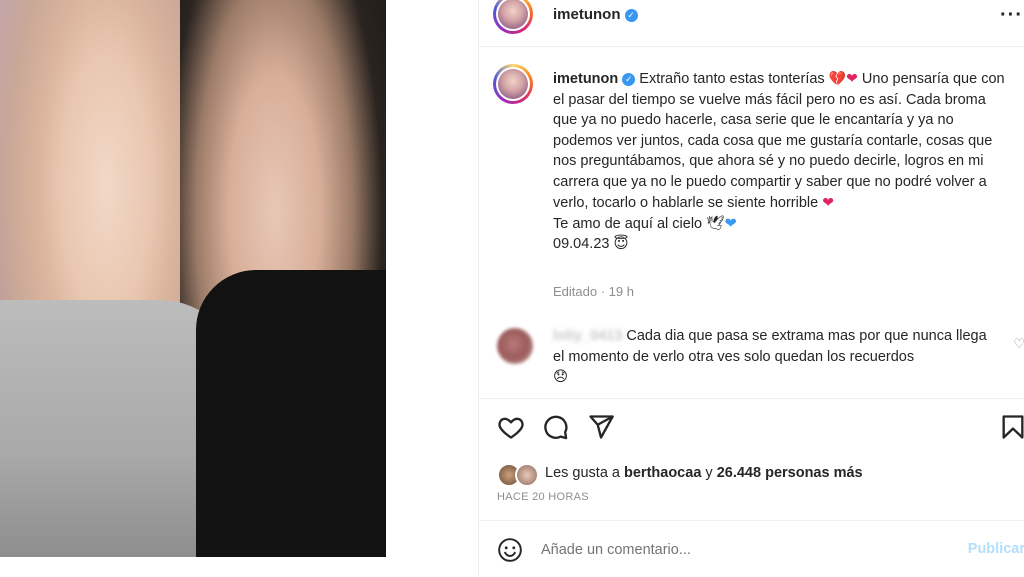 The image size is (1024, 577). I want to click on comment-avatar, so click(515, 346).